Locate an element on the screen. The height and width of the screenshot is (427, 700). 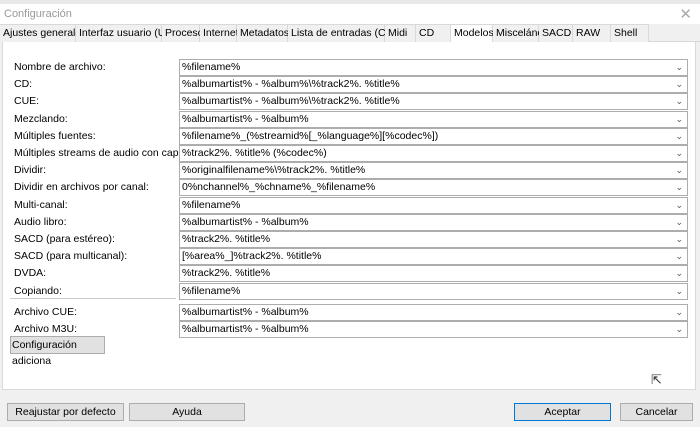
template-row: Multi-canal: %filename% ⌄ is located at coordinates (350, 205).